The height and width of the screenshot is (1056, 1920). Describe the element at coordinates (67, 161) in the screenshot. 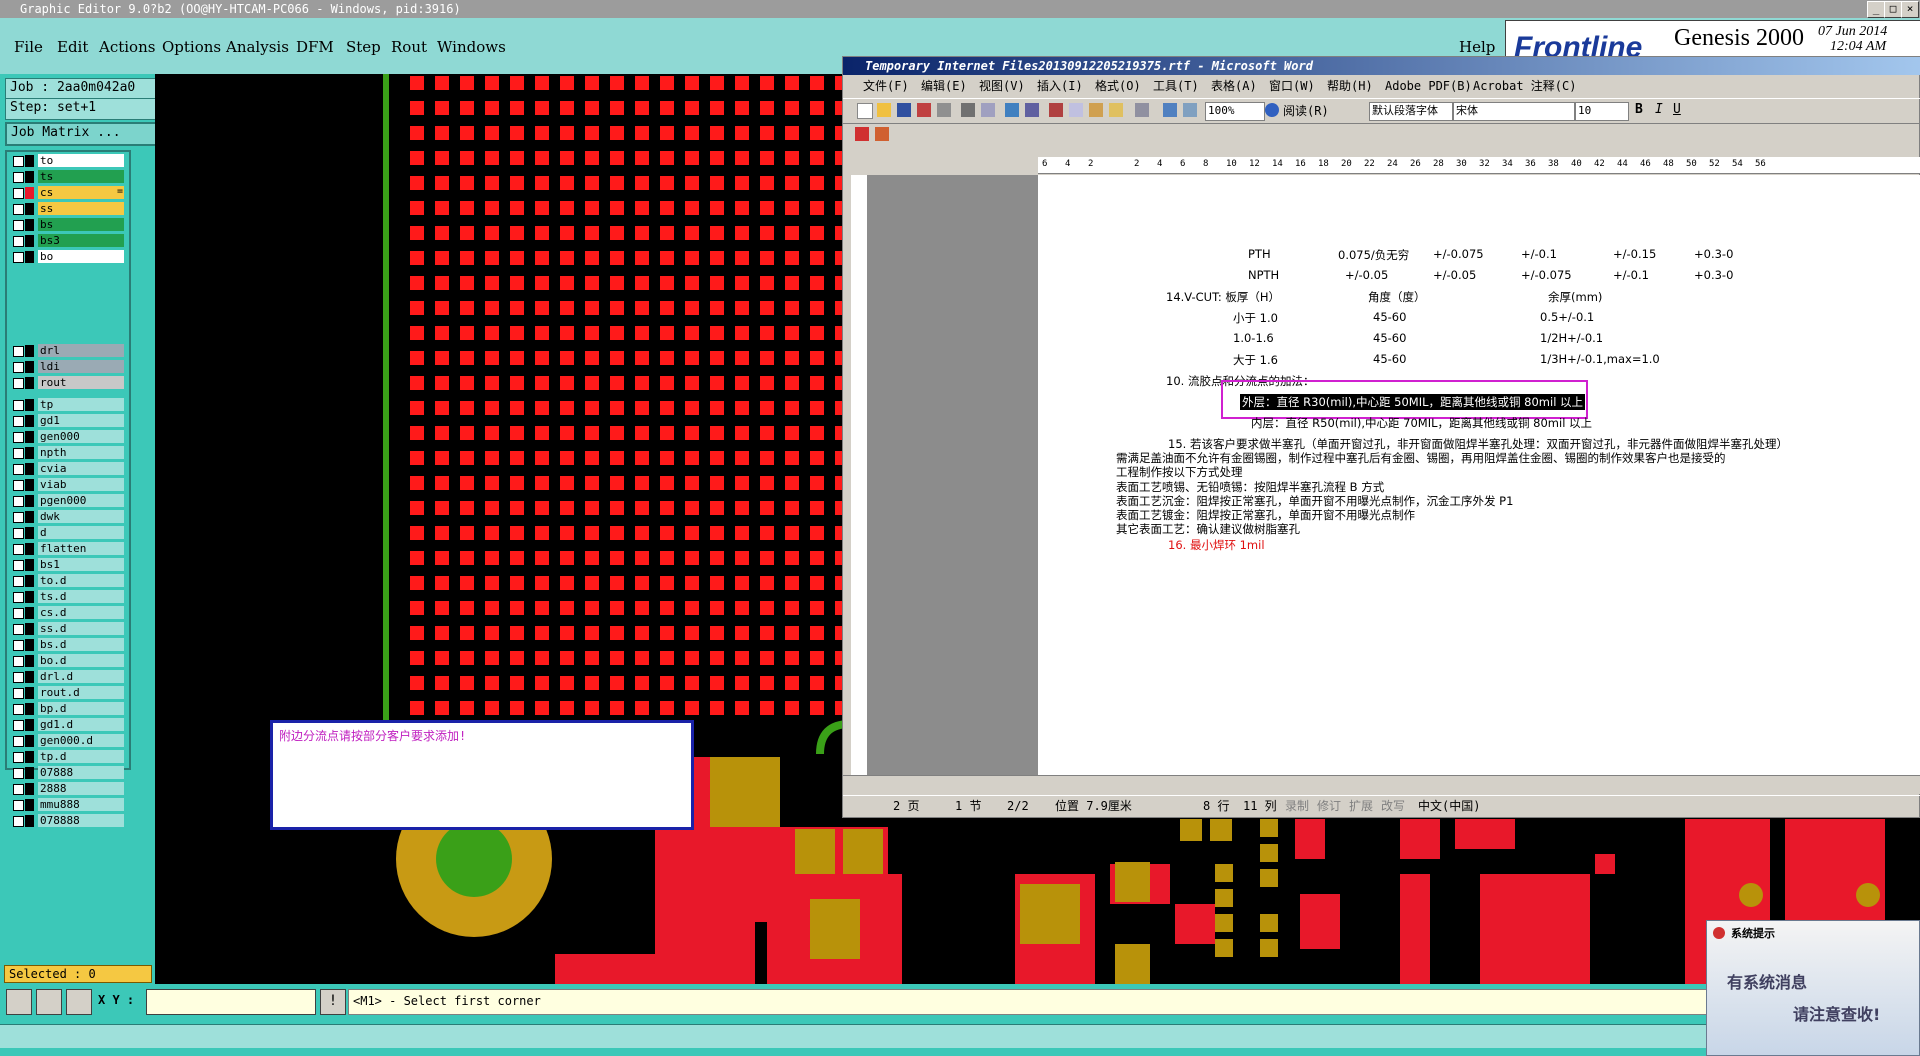

I see `layer-row-to: to` at that location.